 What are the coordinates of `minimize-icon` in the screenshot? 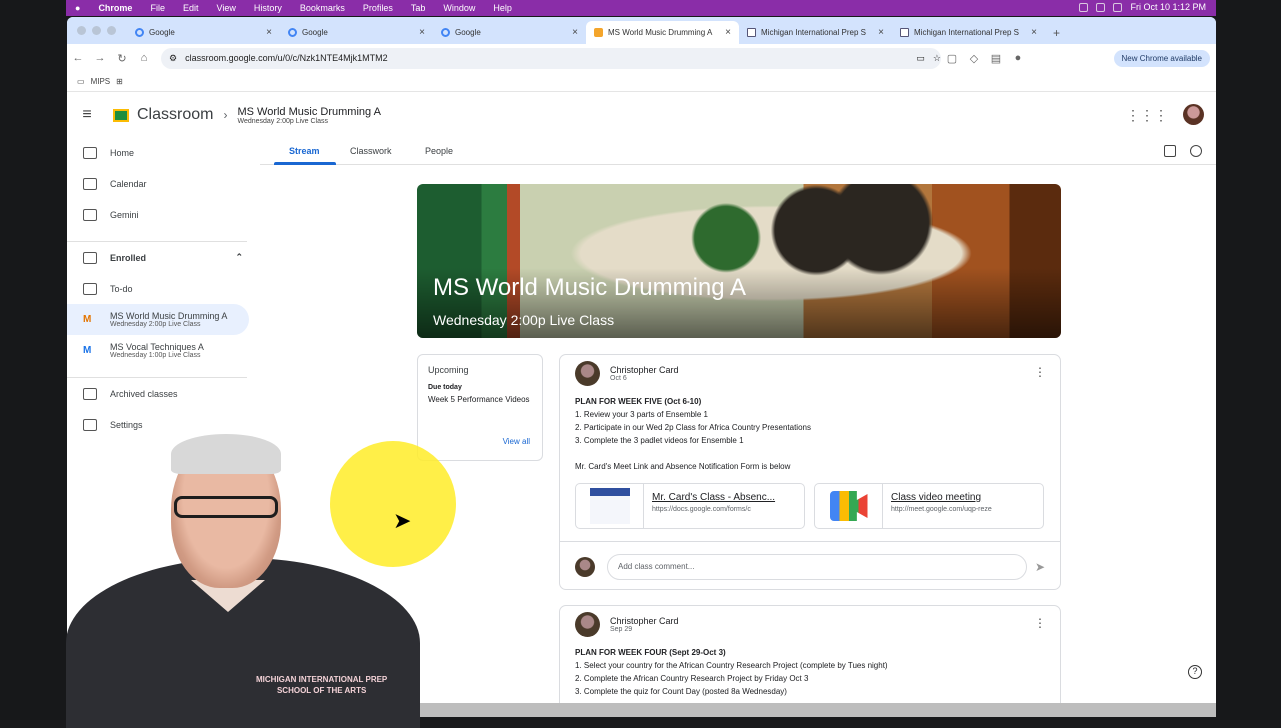 It's located at (96, 30).